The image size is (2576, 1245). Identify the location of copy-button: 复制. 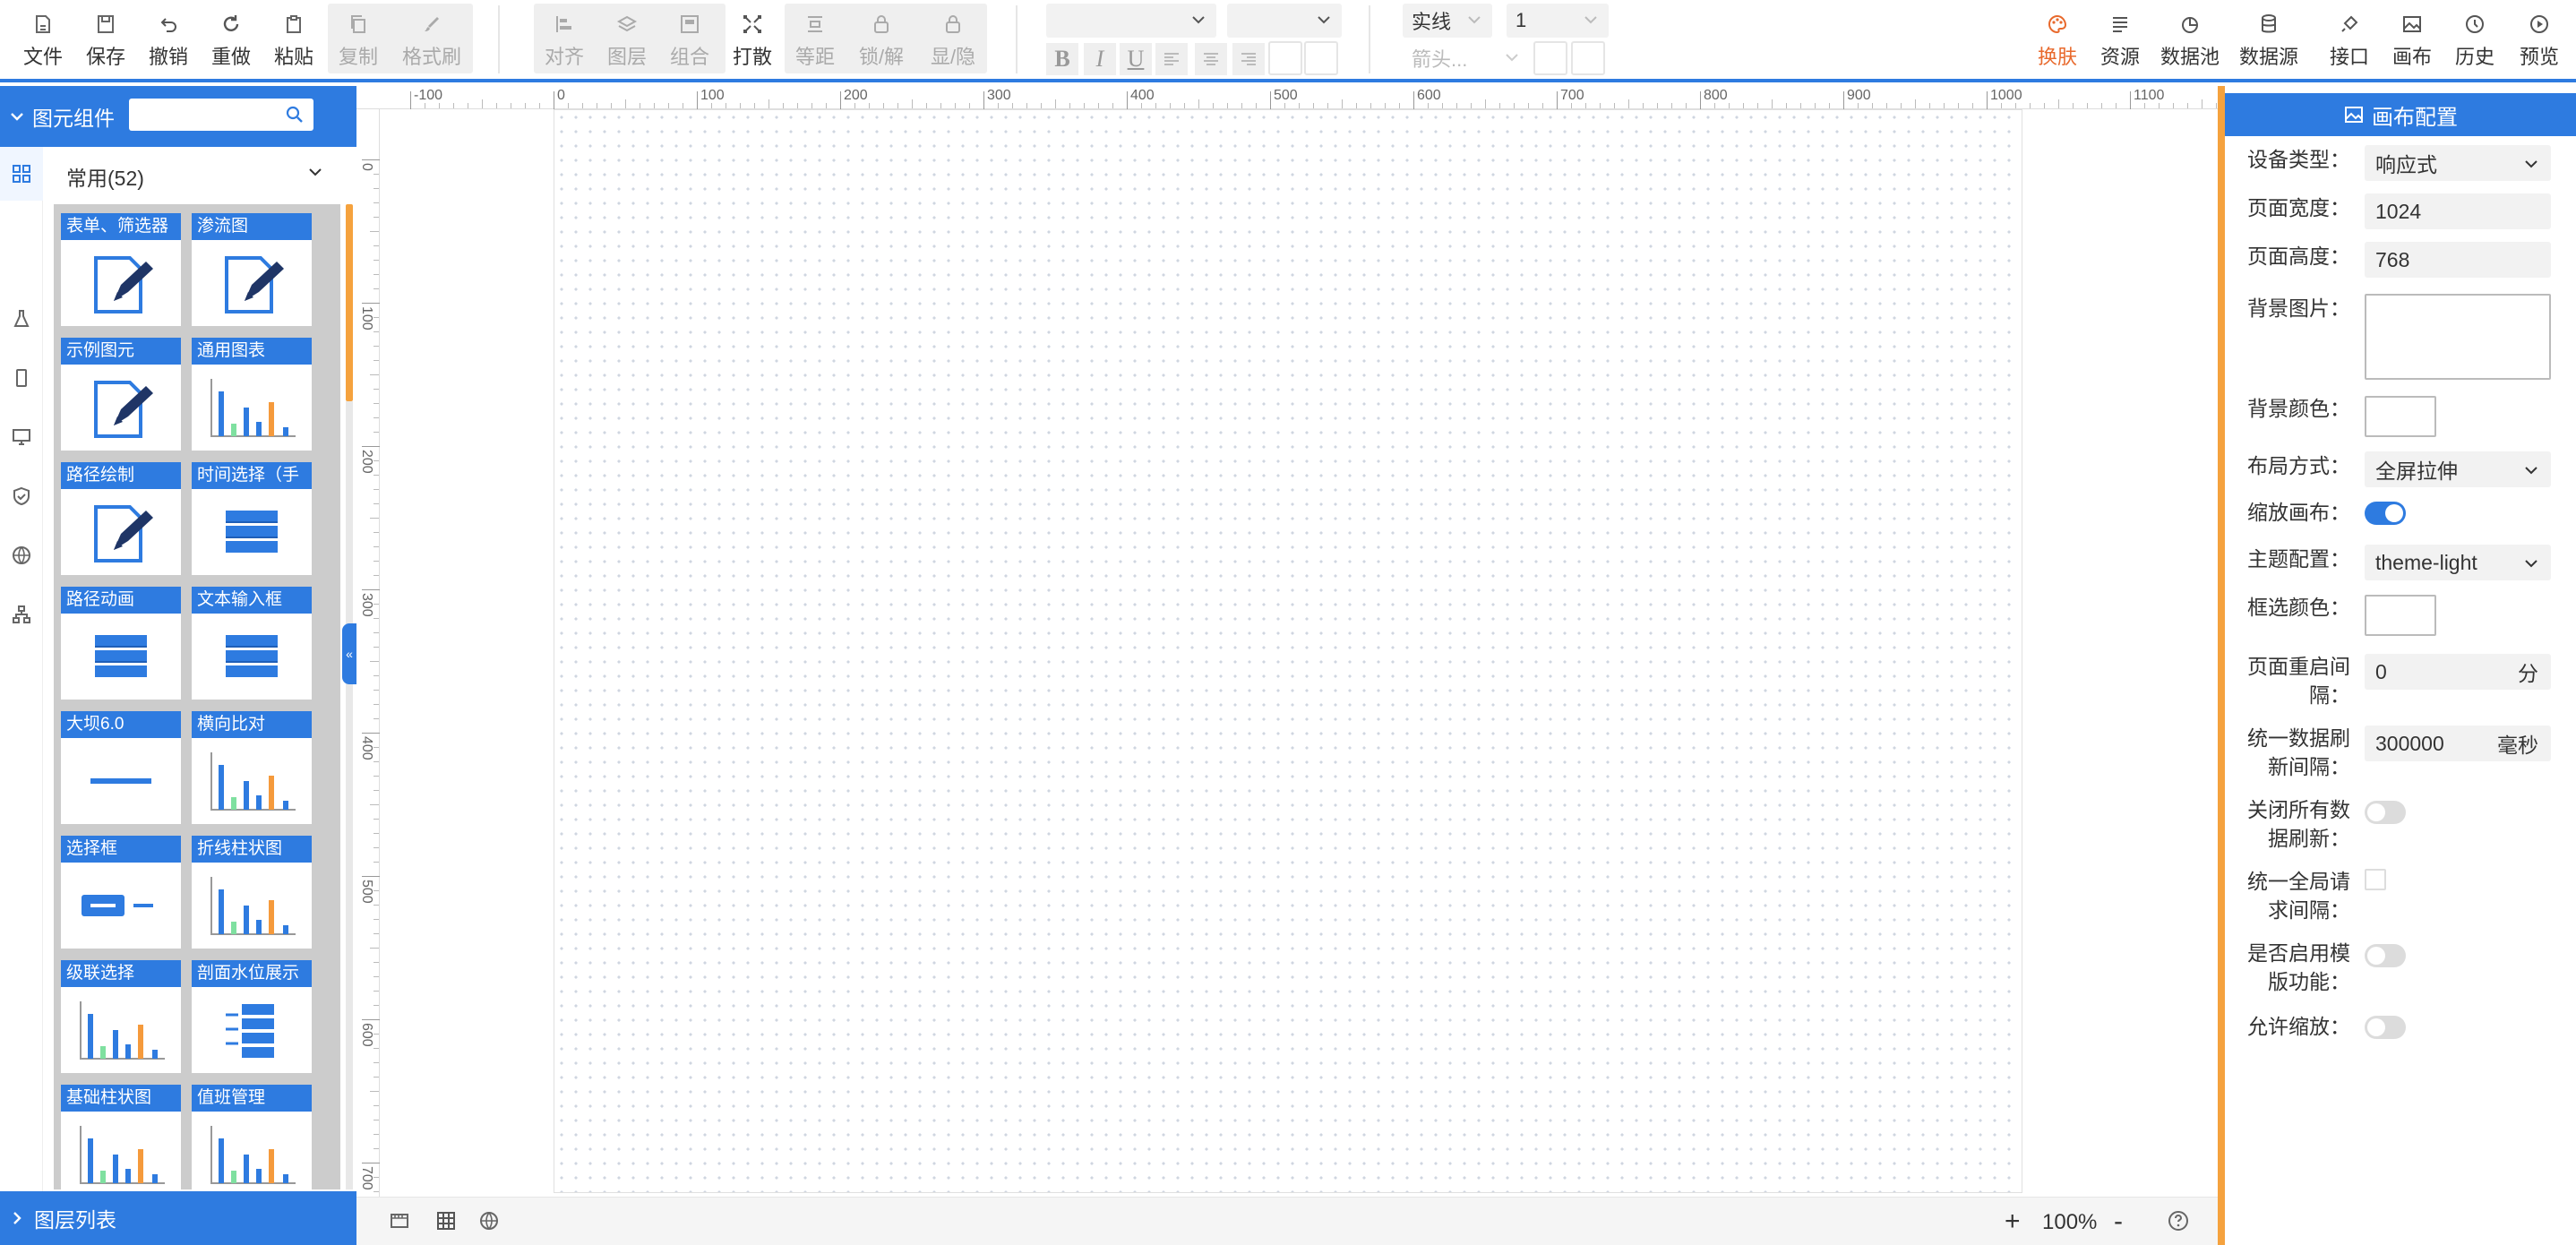
(358, 39).